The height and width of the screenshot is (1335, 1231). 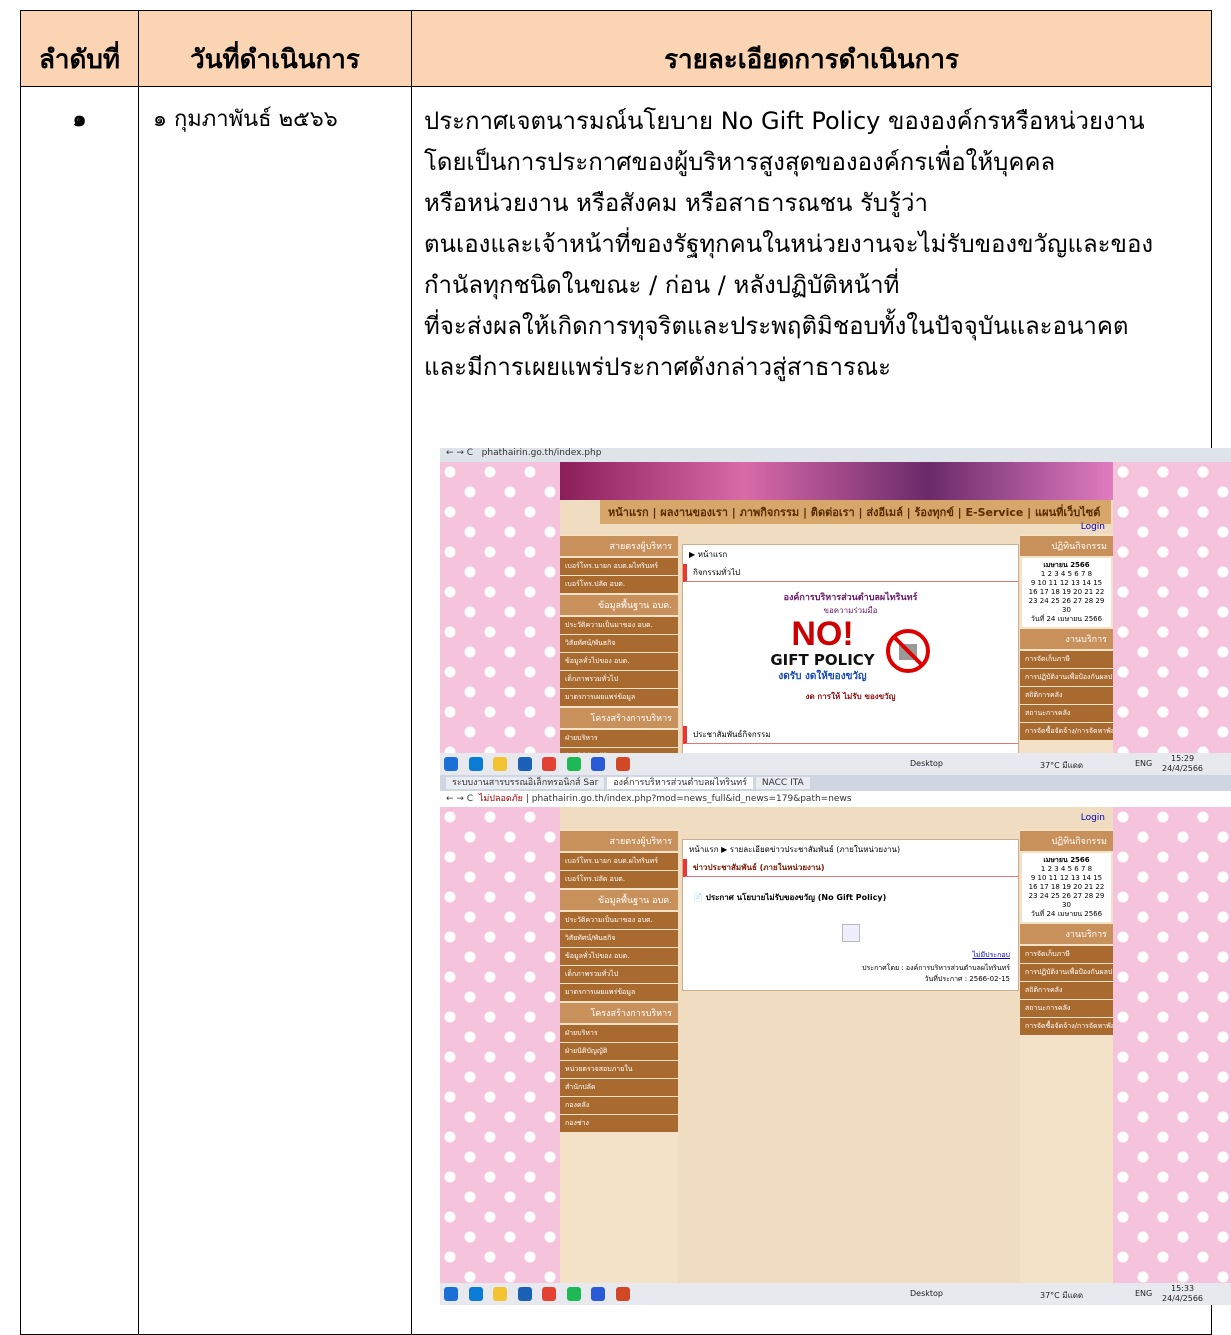 What do you see at coordinates (619, 1051) in the screenshot?
I see `sidebar-item: ฝ่ายนิติบัญญัติ` at bounding box center [619, 1051].